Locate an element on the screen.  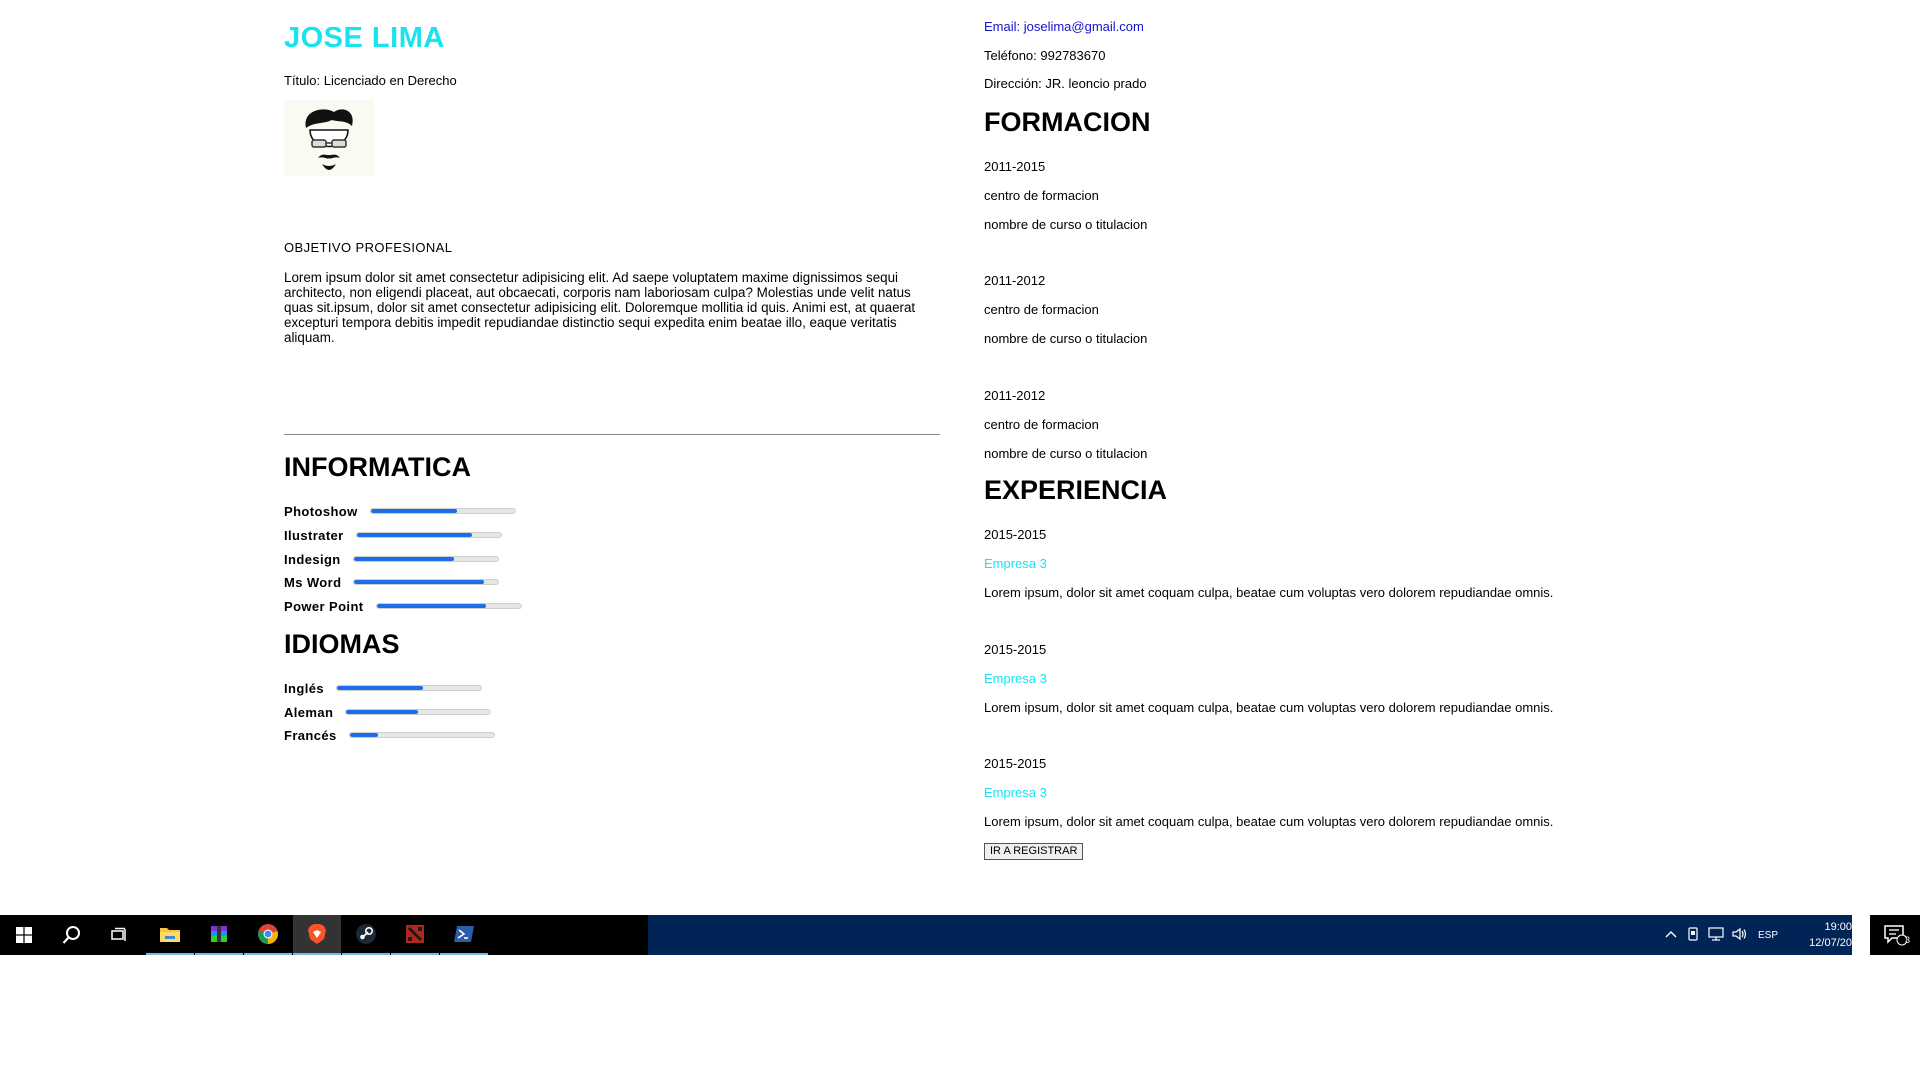
taskbar-apps-area is located at coordinates (324, 935).